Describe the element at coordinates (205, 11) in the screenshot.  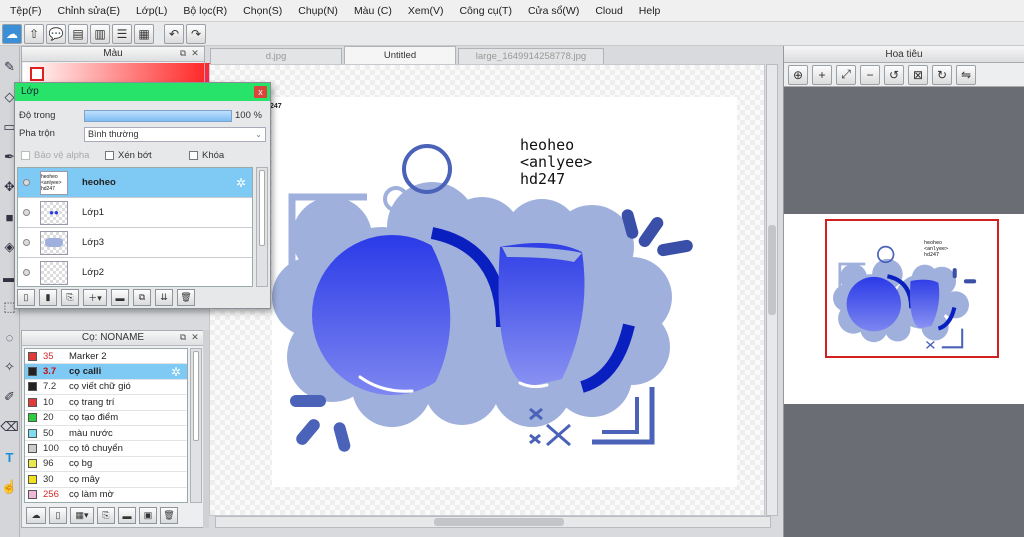
I see `menu-item: Bộ lọc(R)` at that location.